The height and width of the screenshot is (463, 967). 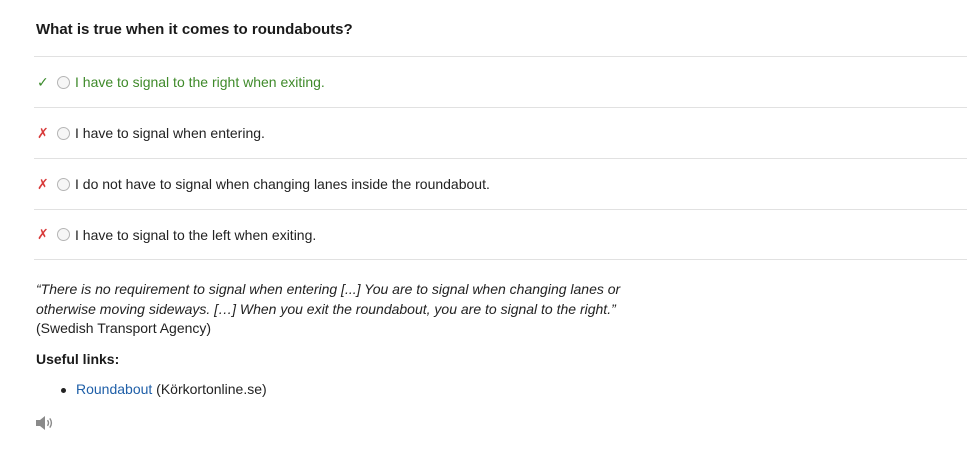 What do you see at coordinates (500, 132) in the screenshot?
I see `answer-option-2: ✗ I have to signal when entering.` at bounding box center [500, 132].